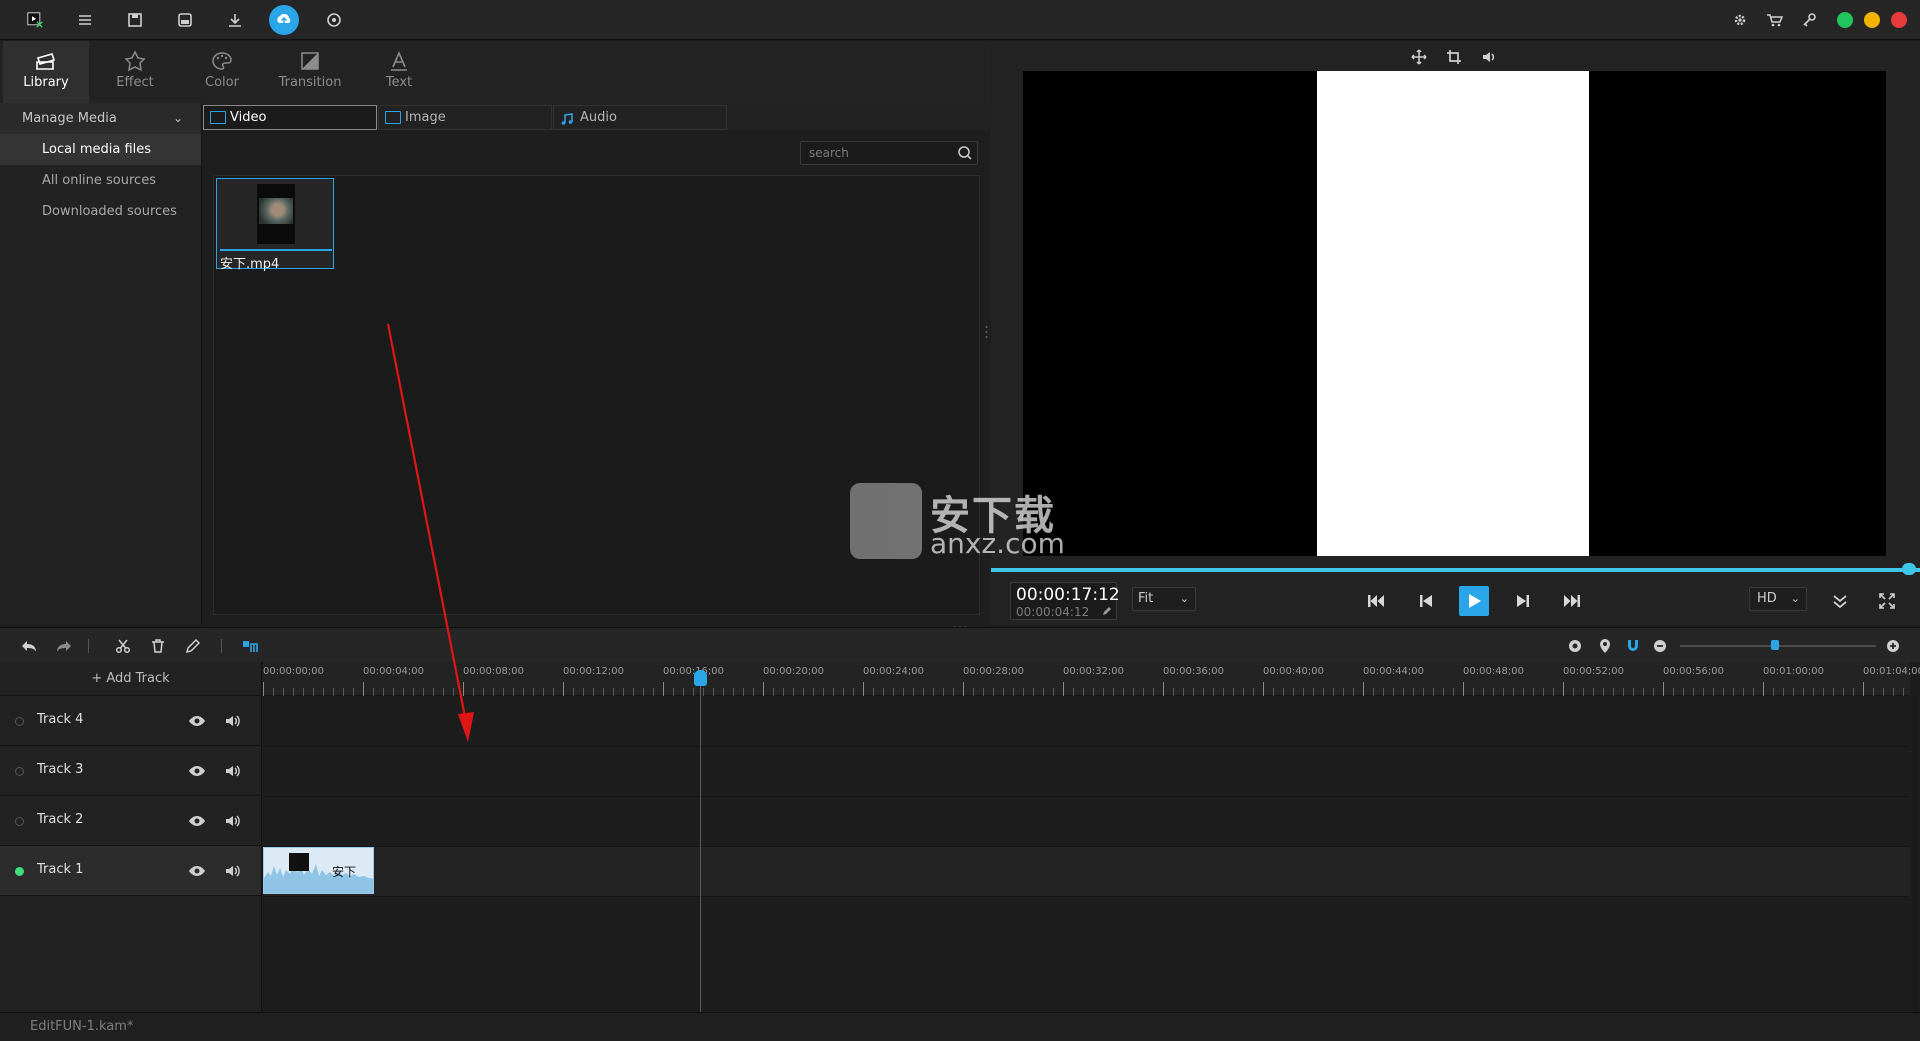 Image resolution: width=1920 pixels, height=1041 pixels. Describe the element at coordinates (879, 153) in the screenshot. I see `search-input` at that location.